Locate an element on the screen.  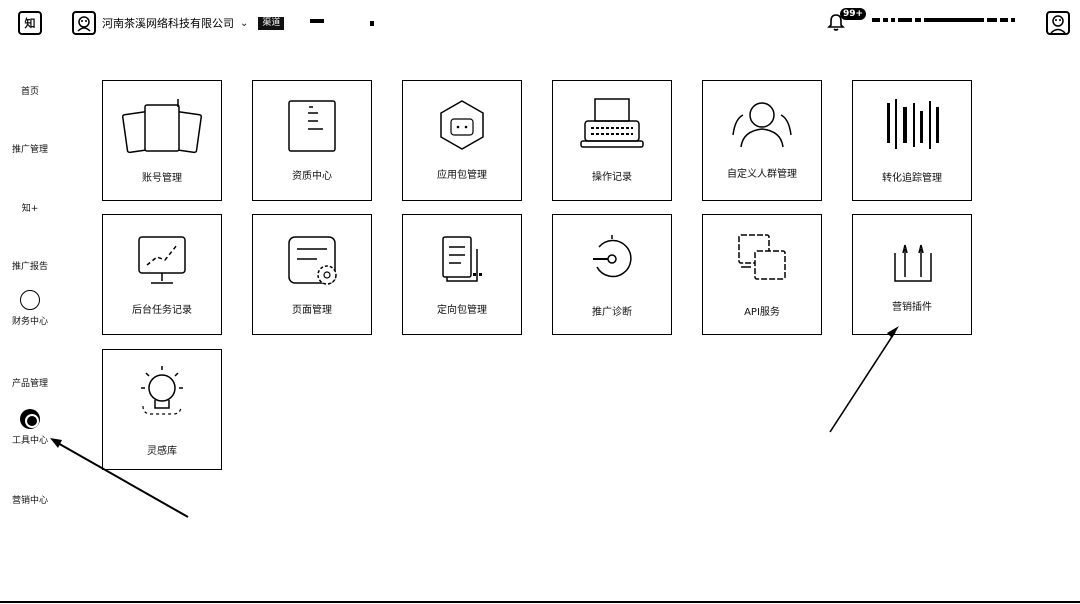
sidebar-item-finance: 财务中心 is located at coordinates (30, 308).